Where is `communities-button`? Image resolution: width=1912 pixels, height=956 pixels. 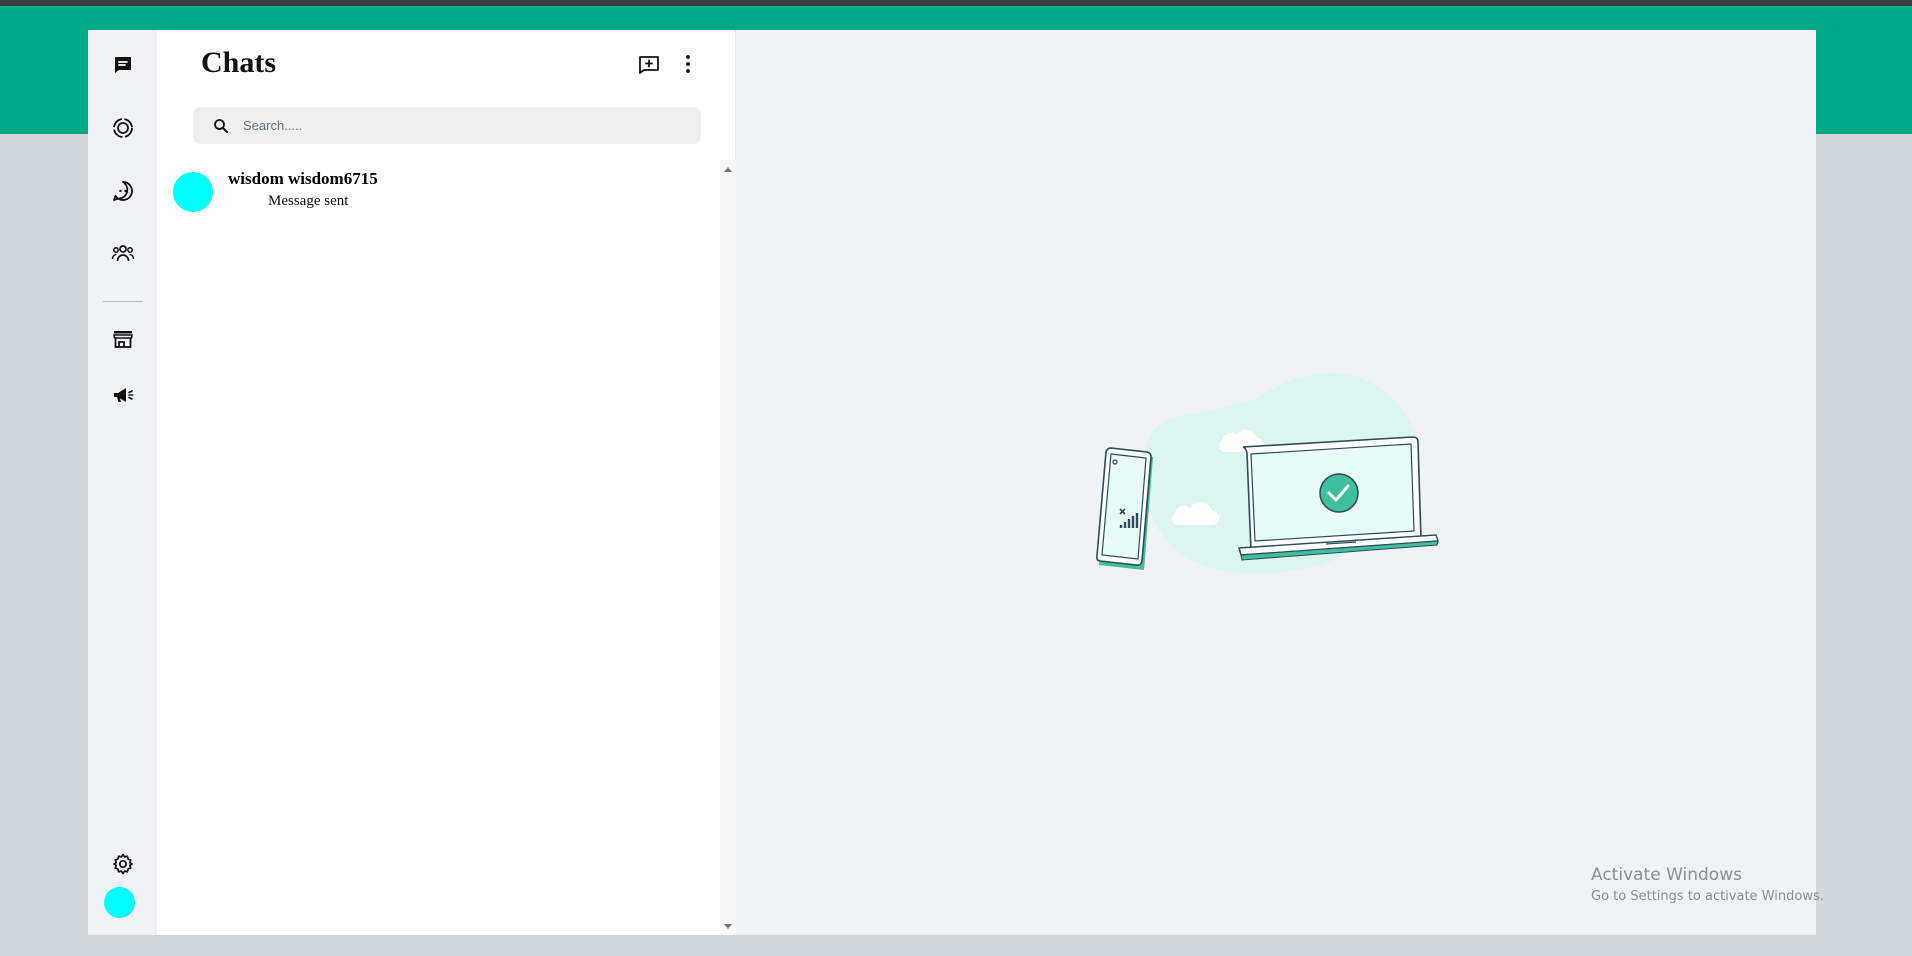
communities-button is located at coordinates (123, 253).